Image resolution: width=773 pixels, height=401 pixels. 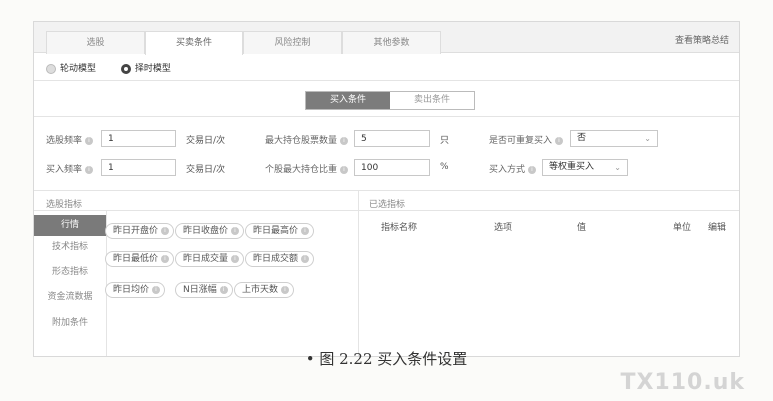 What do you see at coordinates (386, 359) in the screenshot?
I see `figure-caption: • 图 2.22 买入条件设置` at bounding box center [386, 359].